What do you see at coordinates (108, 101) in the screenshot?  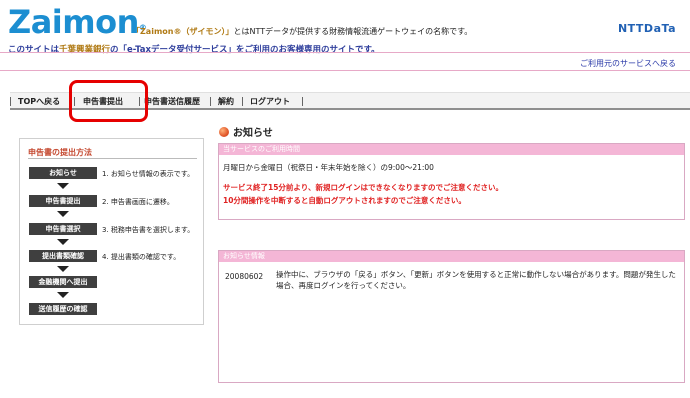 I see `highlight-annotation` at bounding box center [108, 101].